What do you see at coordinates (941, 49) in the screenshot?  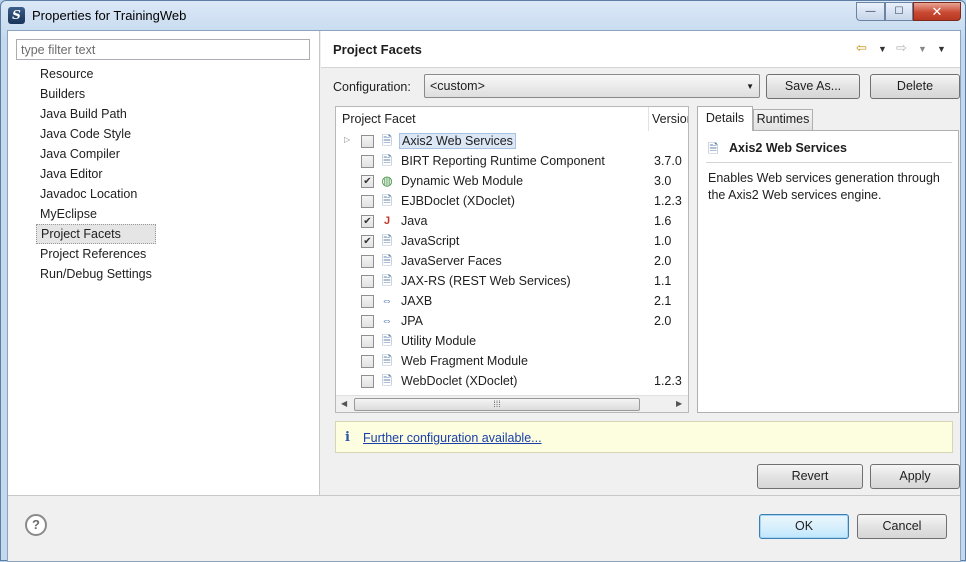 I see `view-menu-icon: ▼` at bounding box center [941, 49].